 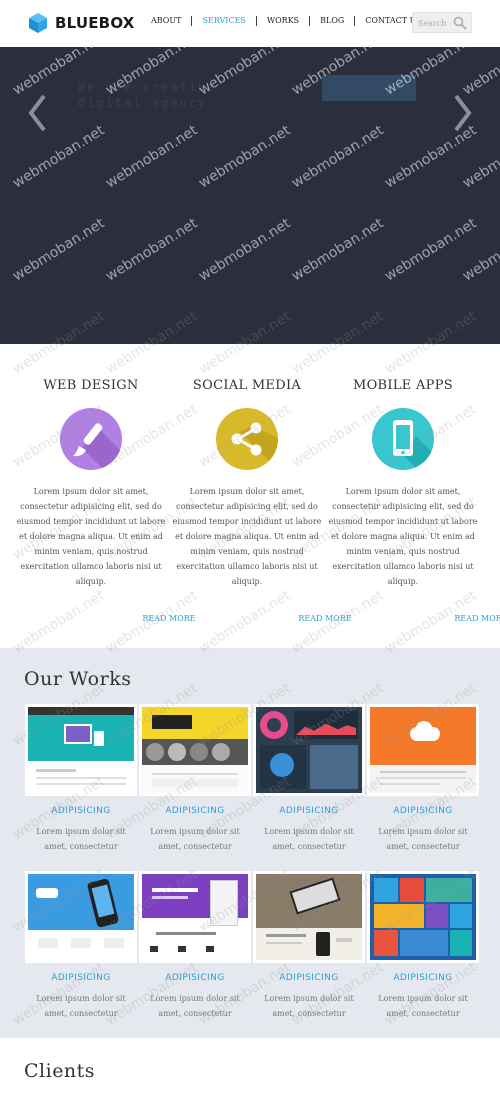 What do you see at coordinates (91, 385) in the screenshot?
I see `service-title: WEB DESIGN` at bounding box center [91, 385].